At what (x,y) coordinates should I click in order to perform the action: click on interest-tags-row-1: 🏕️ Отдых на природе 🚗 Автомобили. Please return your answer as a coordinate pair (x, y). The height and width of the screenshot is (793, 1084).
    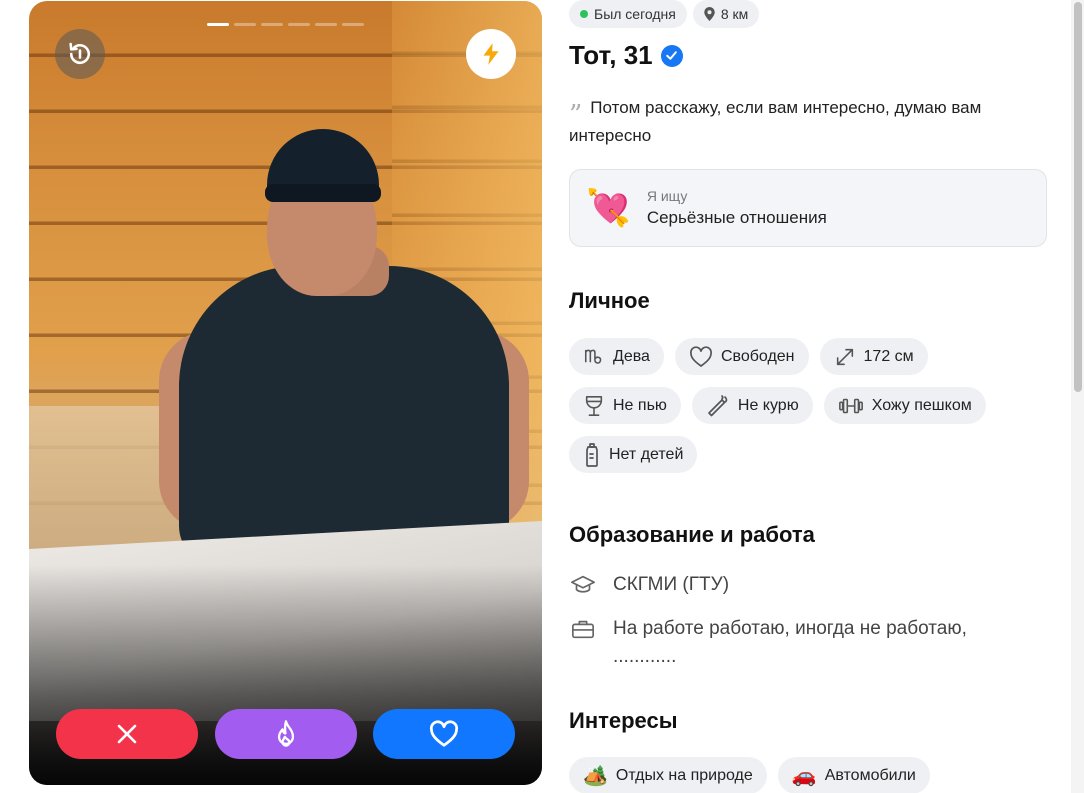
    Looking at the image, I should click on (749, 775).